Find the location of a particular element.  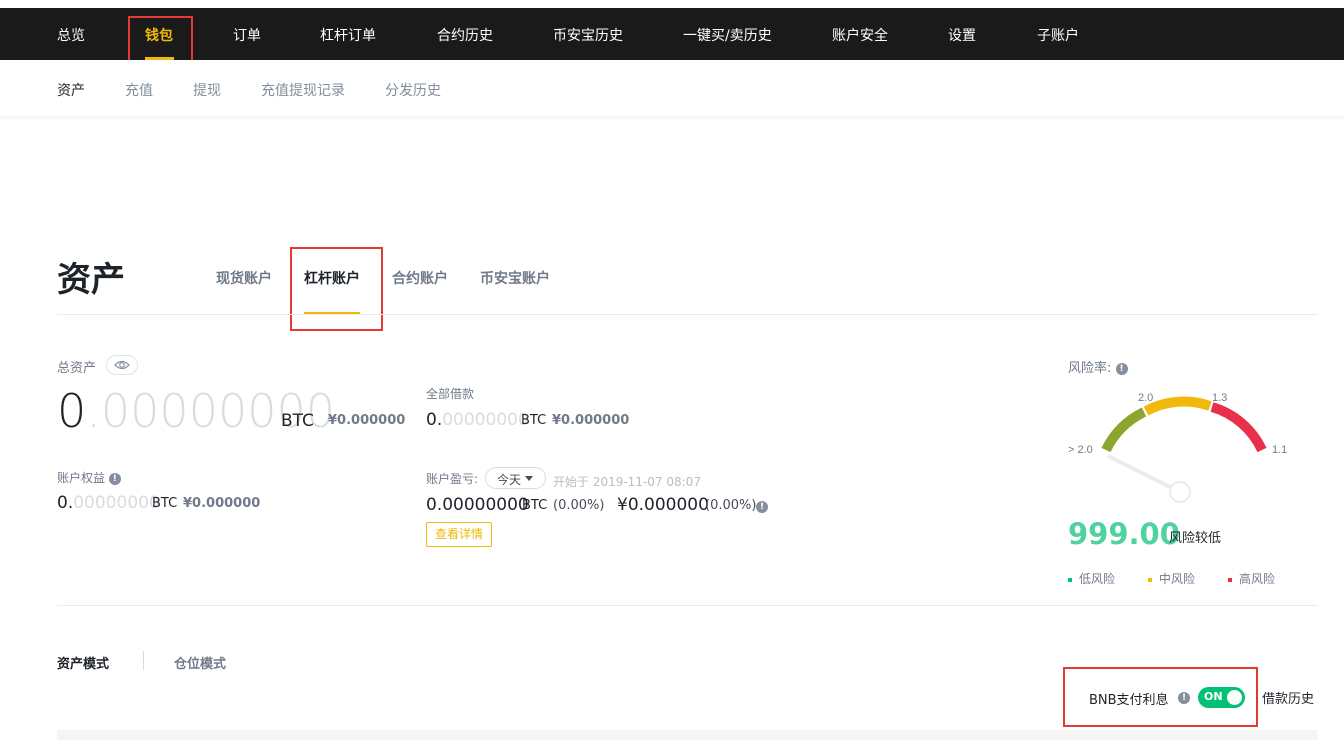

nav-overview: 总览 is located at coordinates (71, 35).